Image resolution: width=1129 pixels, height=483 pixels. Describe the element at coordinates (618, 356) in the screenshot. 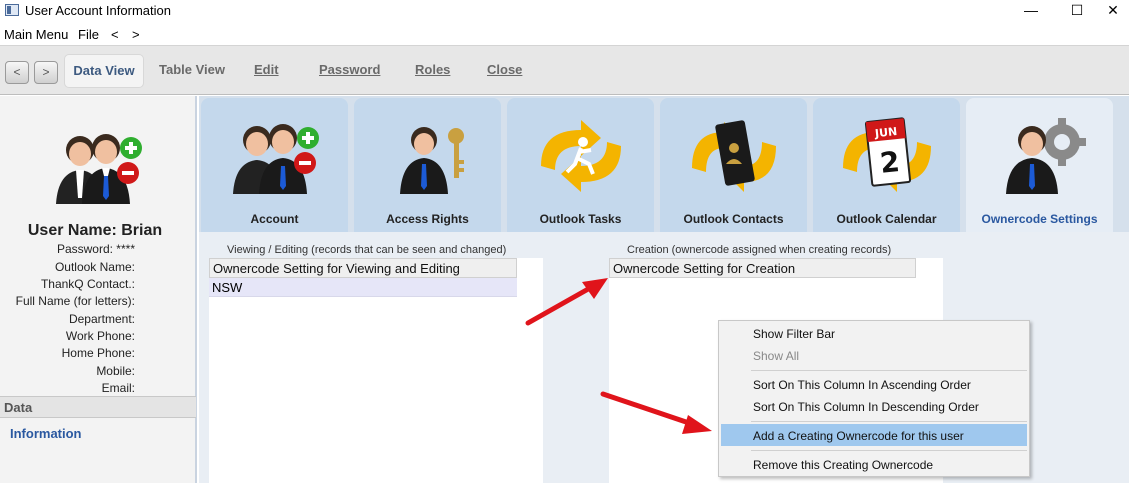

I see `annotation-arrows` at that location.